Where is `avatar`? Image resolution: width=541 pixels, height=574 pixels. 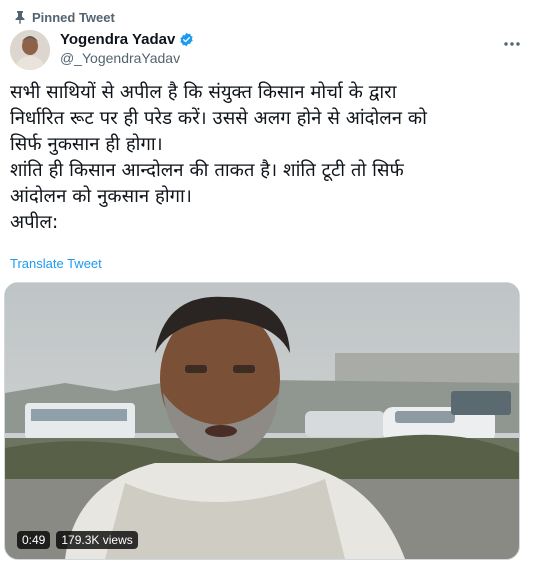
avatar is located at coordinates (30, 50).